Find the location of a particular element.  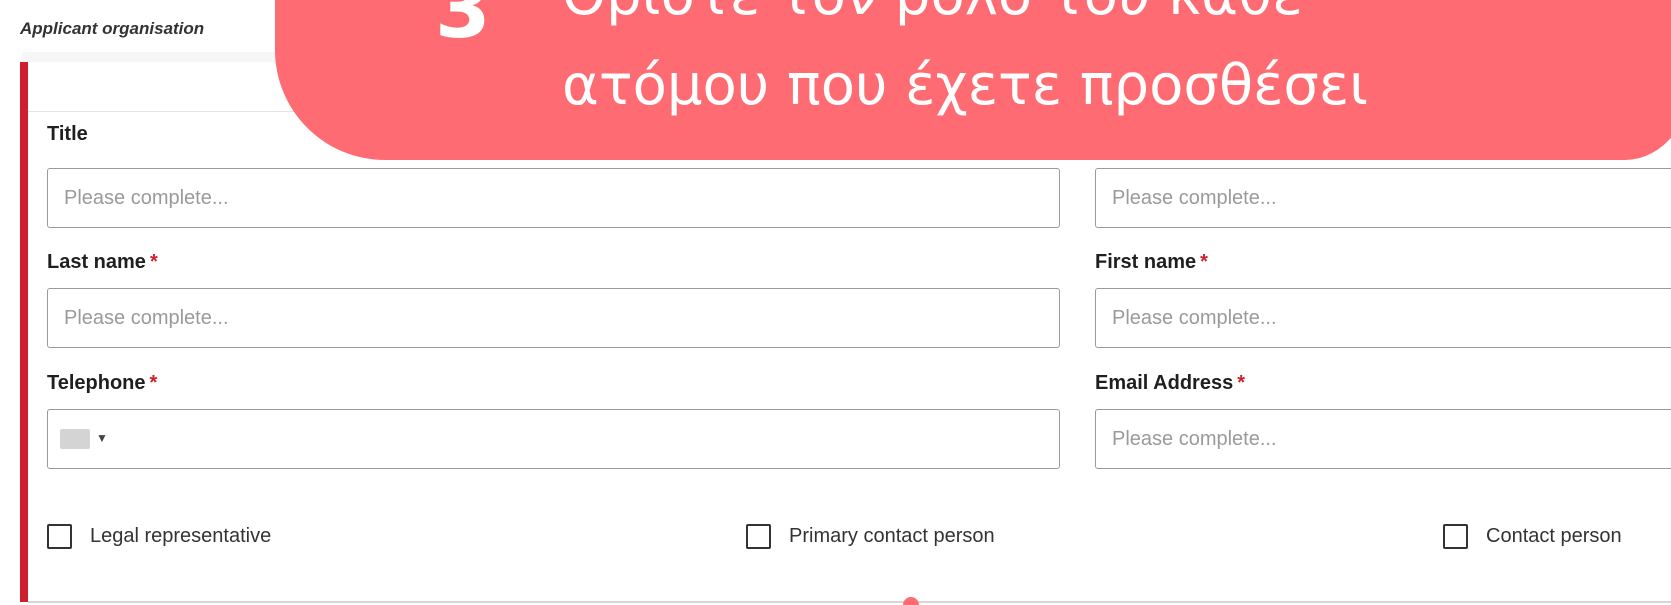

contact-person-option: Contact person is located at coordinates (1532, 536).